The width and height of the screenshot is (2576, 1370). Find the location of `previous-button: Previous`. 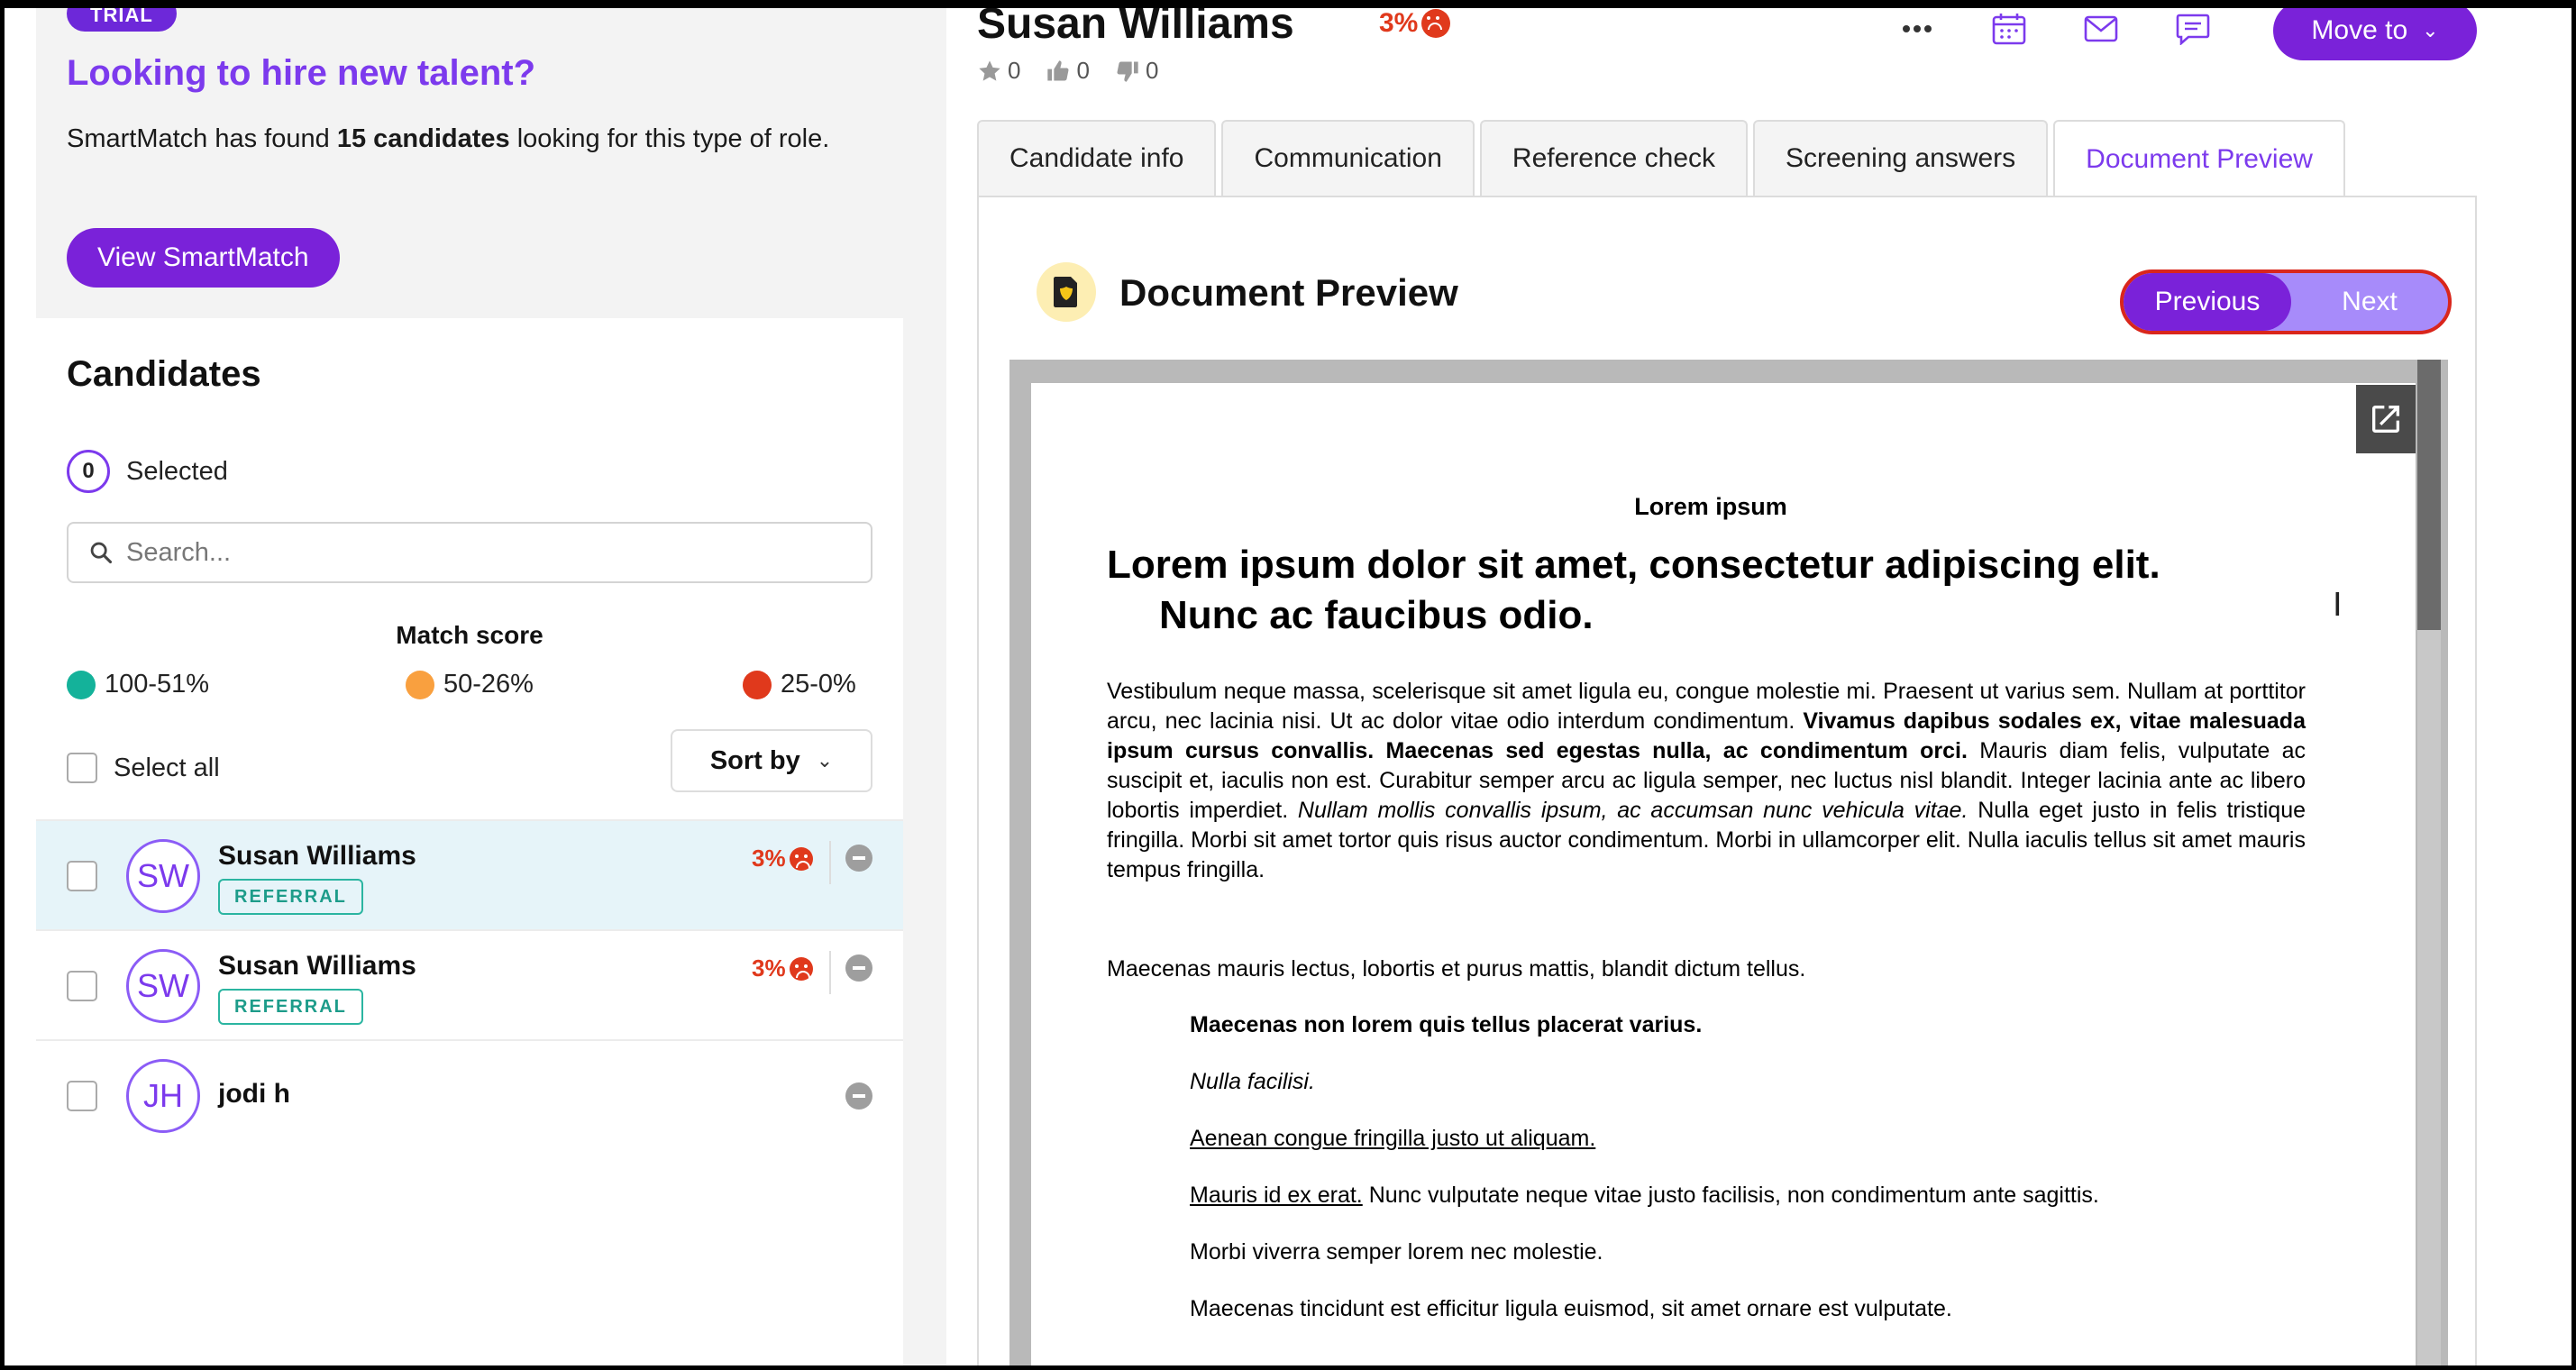

previous-button: Previous is located at coordinates (2207, 302).